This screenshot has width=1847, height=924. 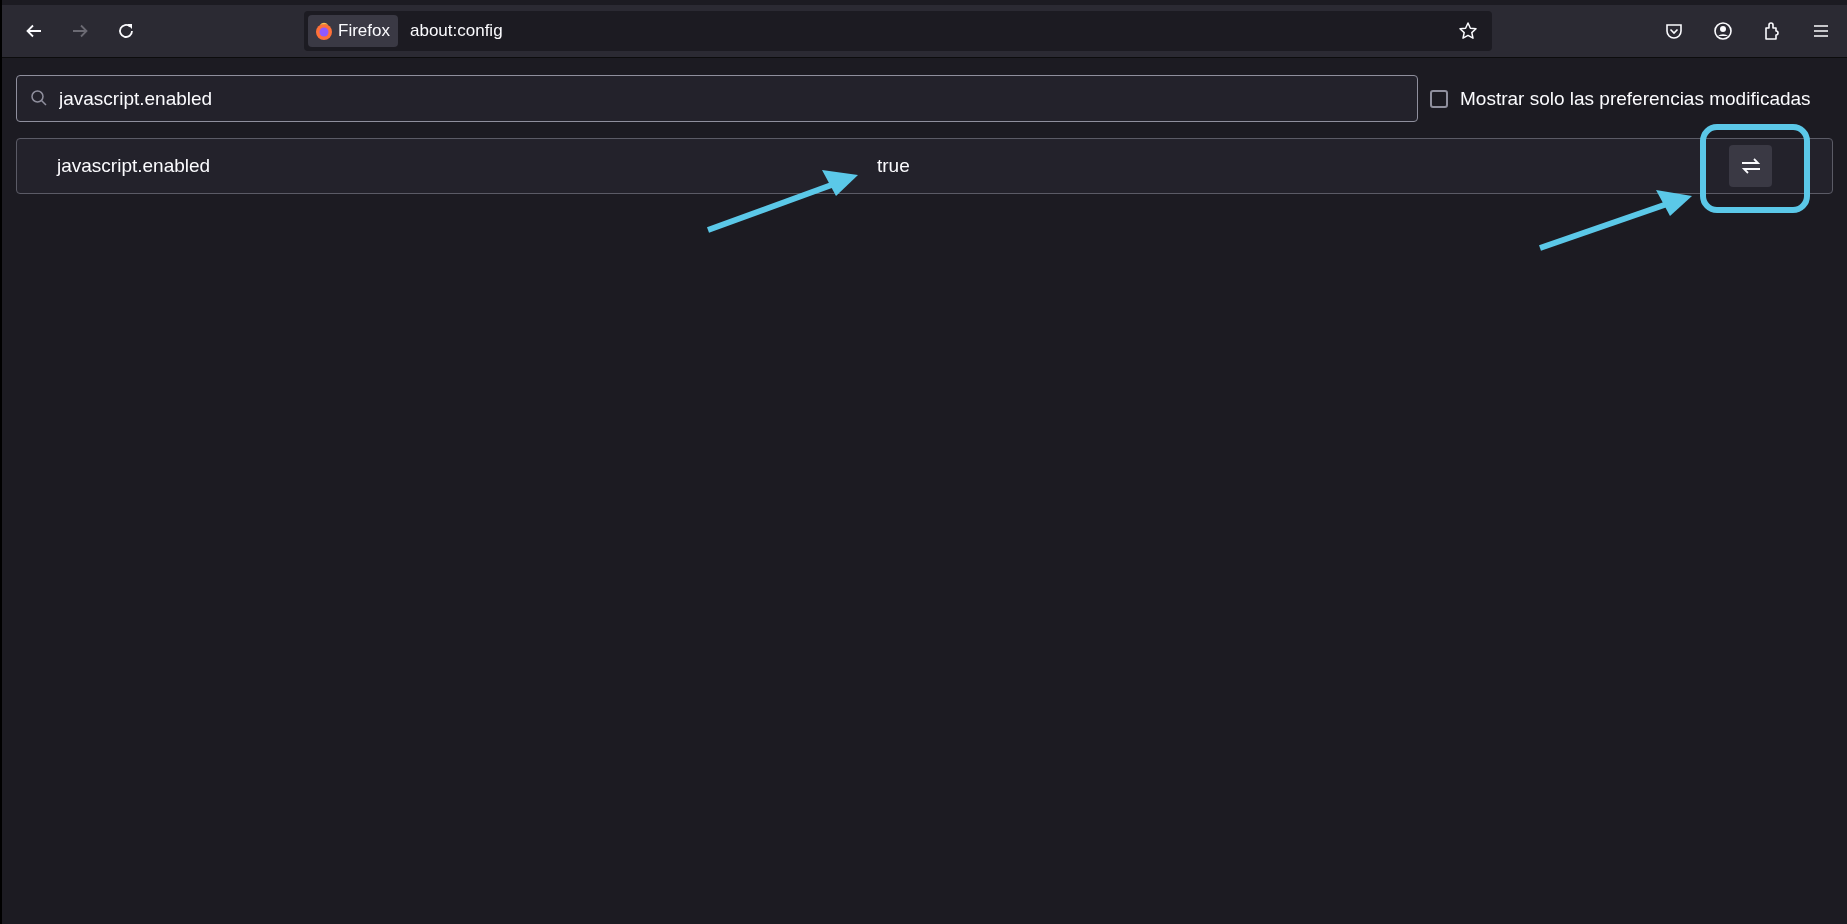 What do you see at coordinates (34, 31) in the screenshot?
I see `back-arrow-icon` at bounding box center [34, 31].